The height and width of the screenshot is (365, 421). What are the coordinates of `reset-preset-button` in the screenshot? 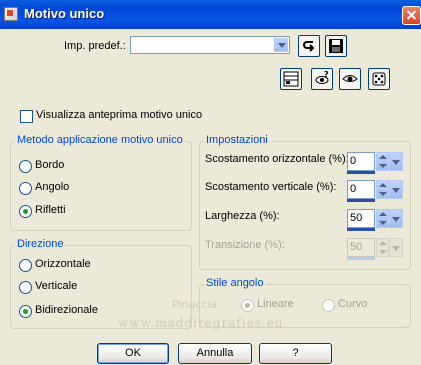 It's located at (309, 46).